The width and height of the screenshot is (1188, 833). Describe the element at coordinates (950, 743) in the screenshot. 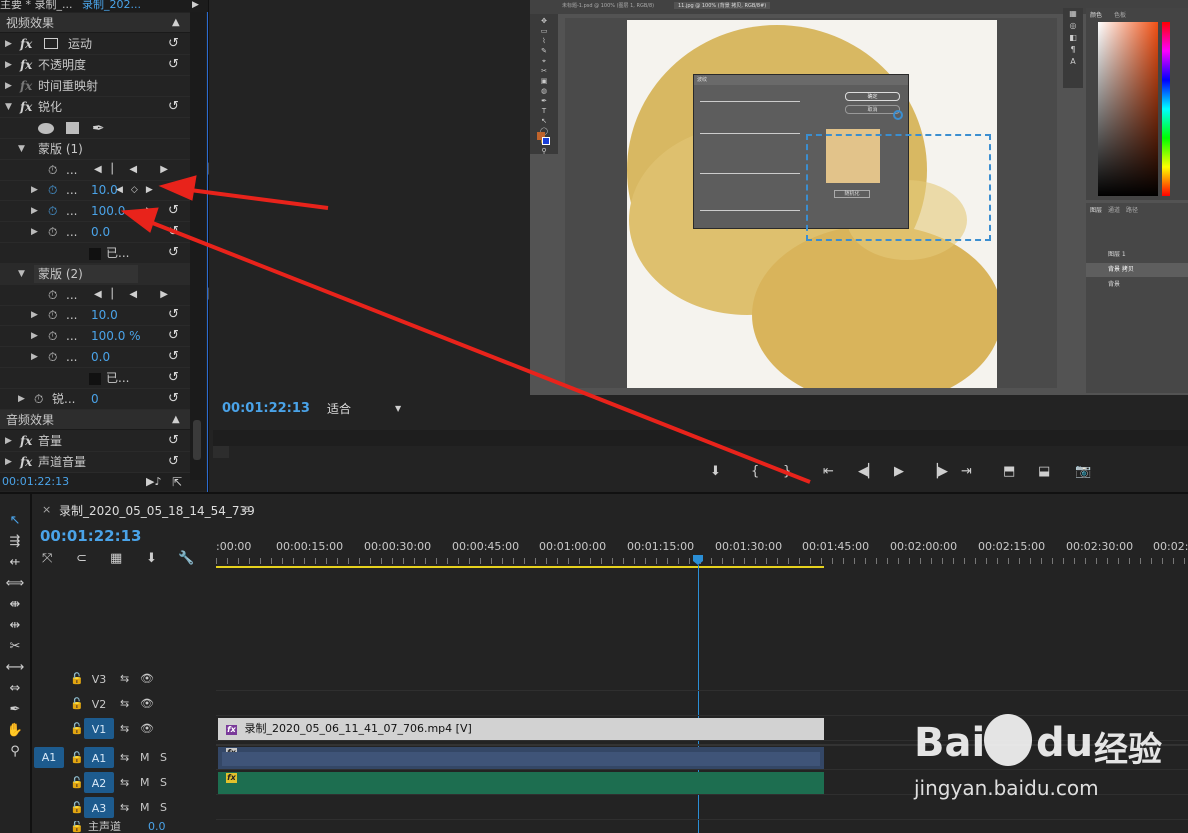

I see `watermark-brand: Bai` at that location.